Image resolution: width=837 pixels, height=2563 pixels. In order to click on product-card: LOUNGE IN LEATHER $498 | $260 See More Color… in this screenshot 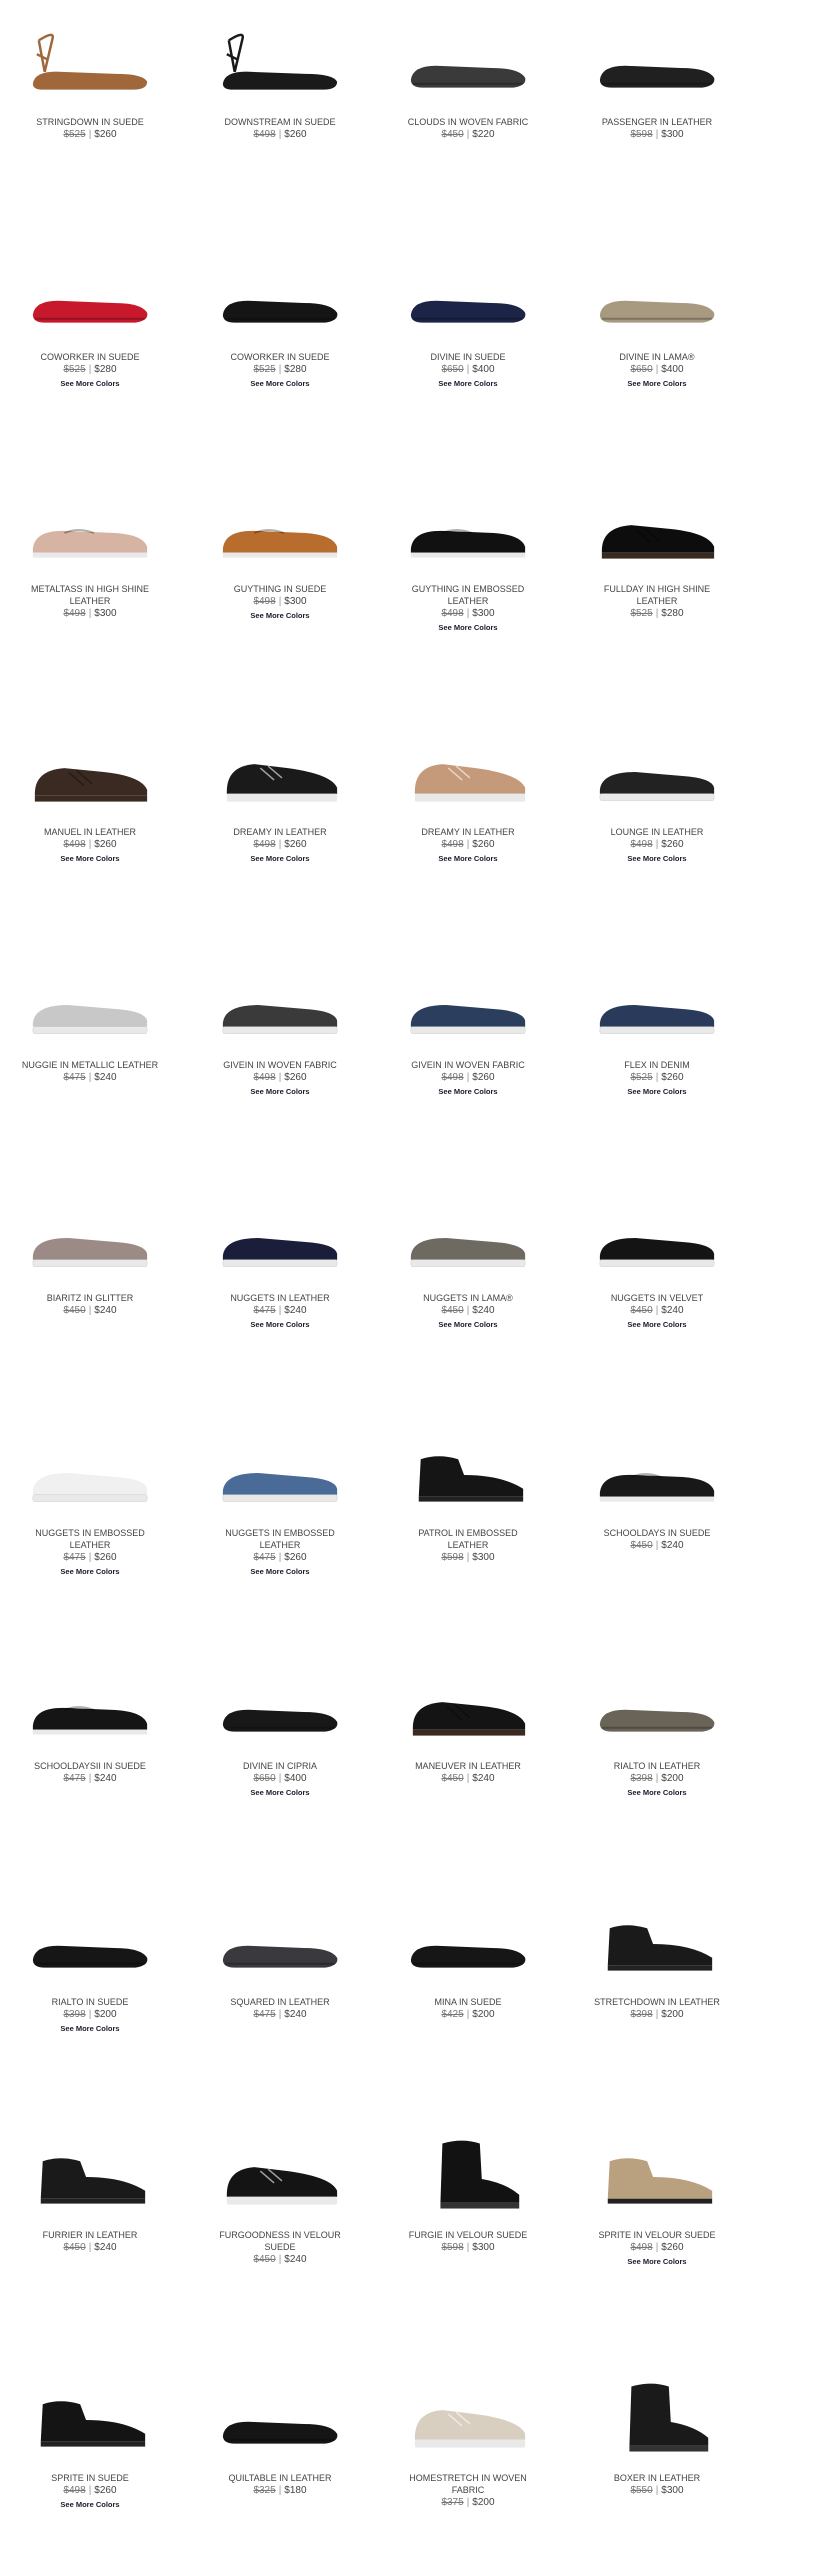, I will do `click(657, 796)`.